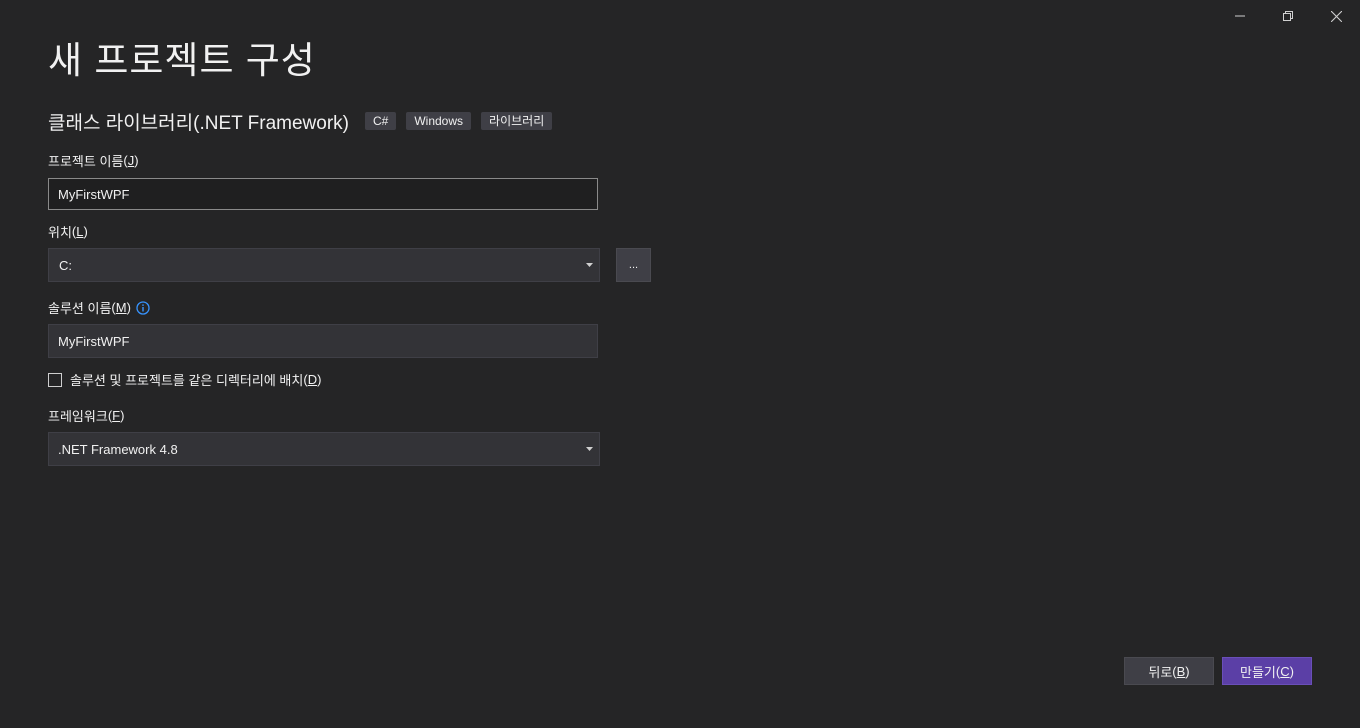 Image resolution: width=1360 pixels, height=728 pixels. What do you see at coordinates (324, 449) in the screenshot?
I see `framework-combobox: .NET Framework 4.8` at bounding box center [324, 449].